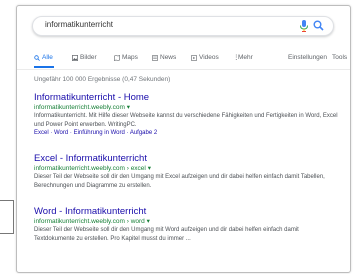  I want to click on tools-label: Tools, so click(340, 57).